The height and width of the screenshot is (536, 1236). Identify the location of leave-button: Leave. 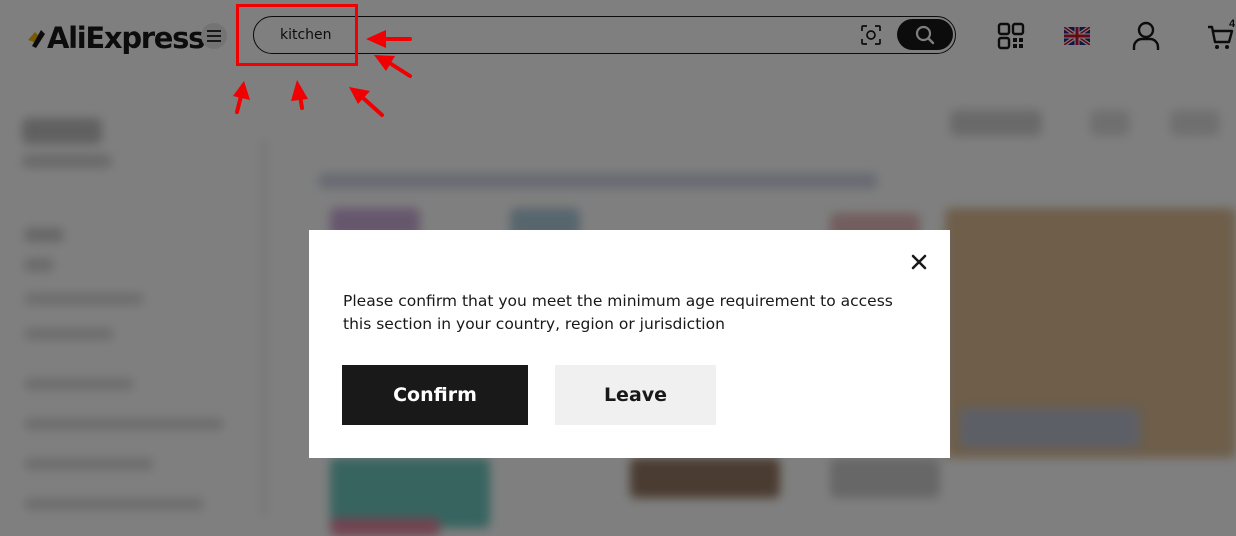
(635, 395).